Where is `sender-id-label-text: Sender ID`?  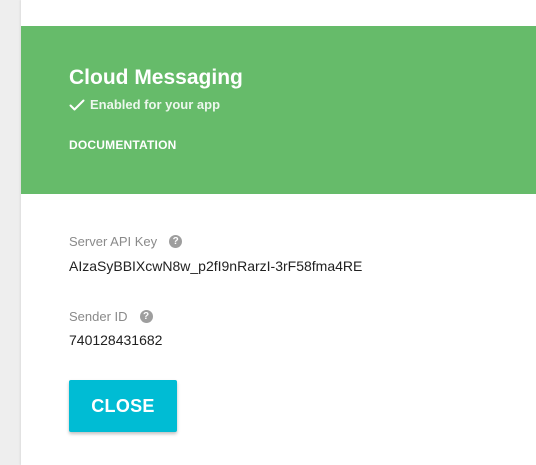
sender-id-label-text: Sender ID is located at coordinates (98, 316).